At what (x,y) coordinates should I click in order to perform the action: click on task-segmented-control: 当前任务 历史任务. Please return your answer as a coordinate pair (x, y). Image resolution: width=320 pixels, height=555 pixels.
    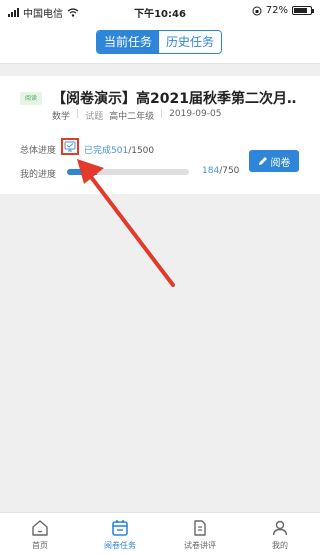
    Looking at the image, I should click on (159, 42).